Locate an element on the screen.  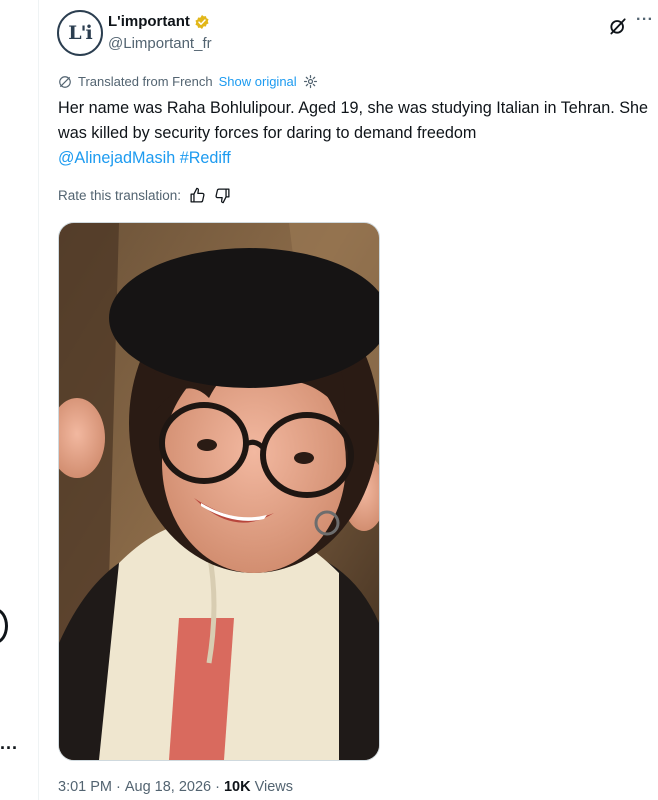
tweet-timestamp: 3:01 PM · Aug 18, 2026 · 10K Views is located at coordinates (175, 787).